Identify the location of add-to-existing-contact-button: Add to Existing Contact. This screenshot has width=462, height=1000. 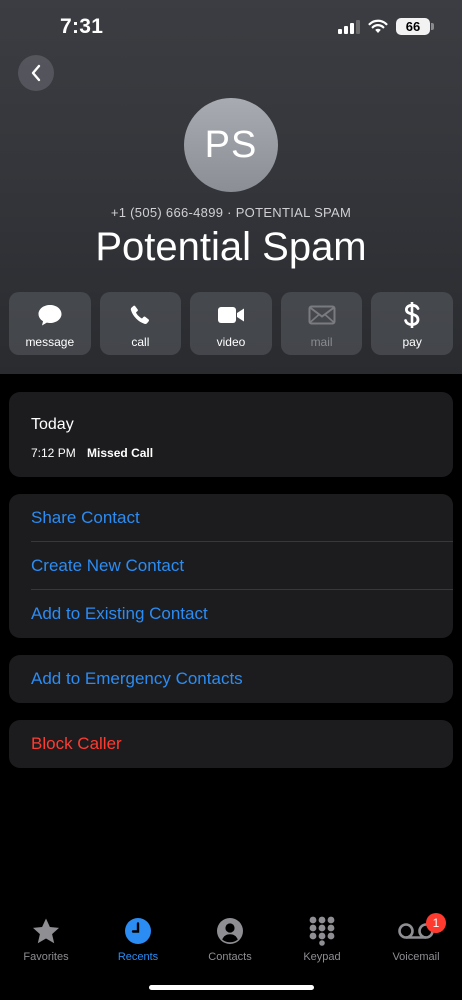
(231, 614).